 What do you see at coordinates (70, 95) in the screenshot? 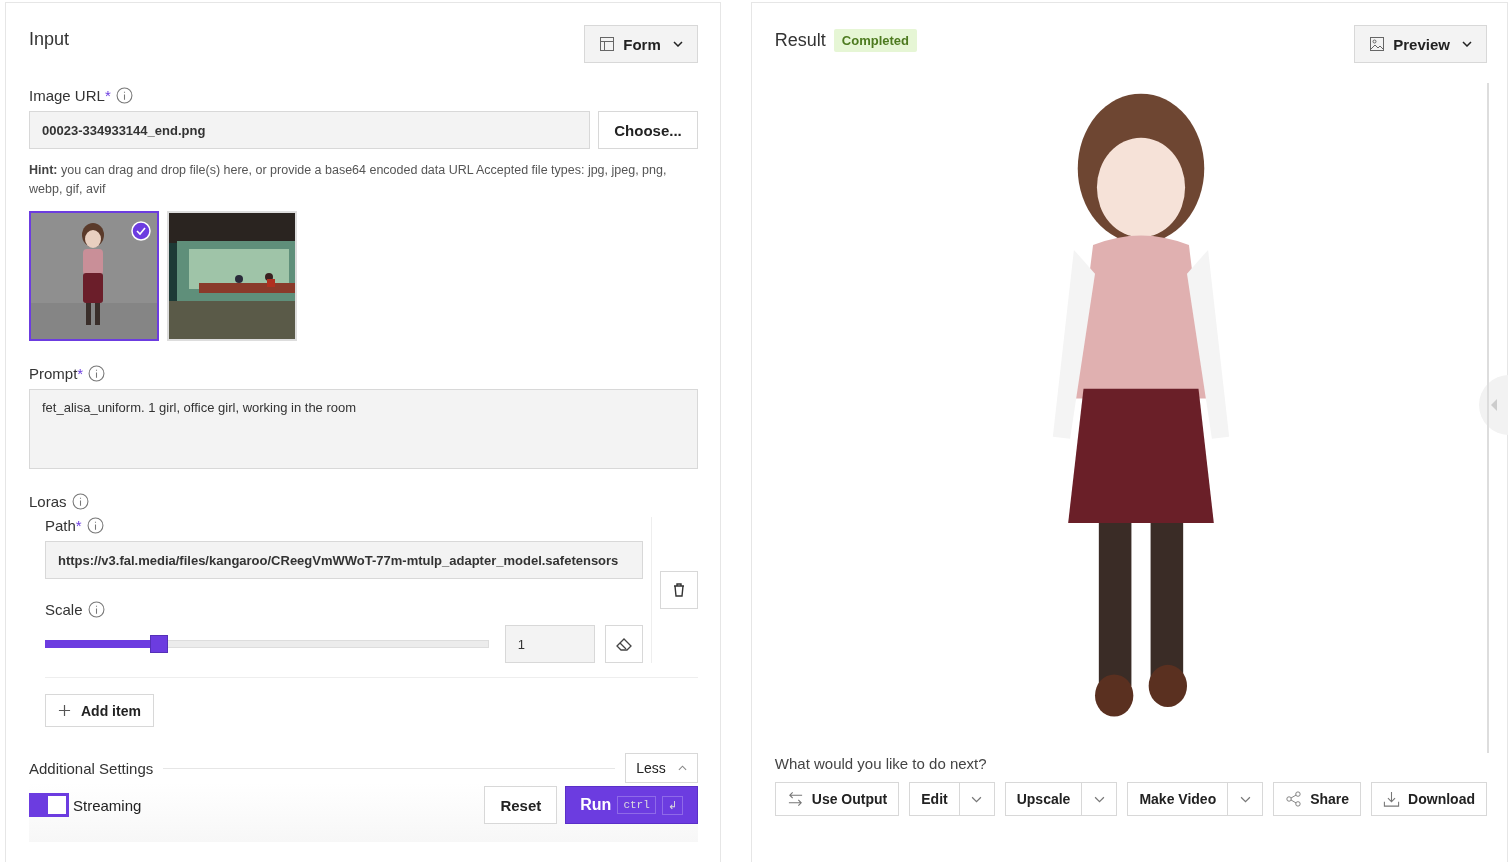
I see `field-label: Image URL*` at bounding box center [70, 95].